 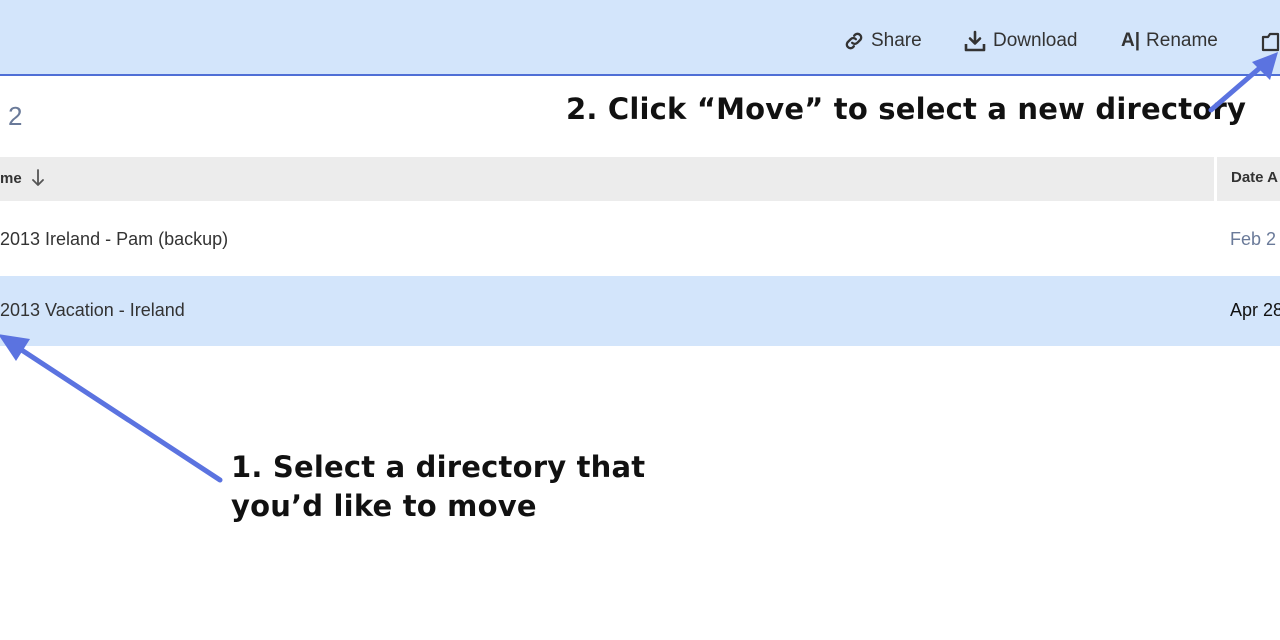 What do you see at coordinates (111, 408) in the screenshot?
I see `arrow-to-row` at bounding box center [111, 408].